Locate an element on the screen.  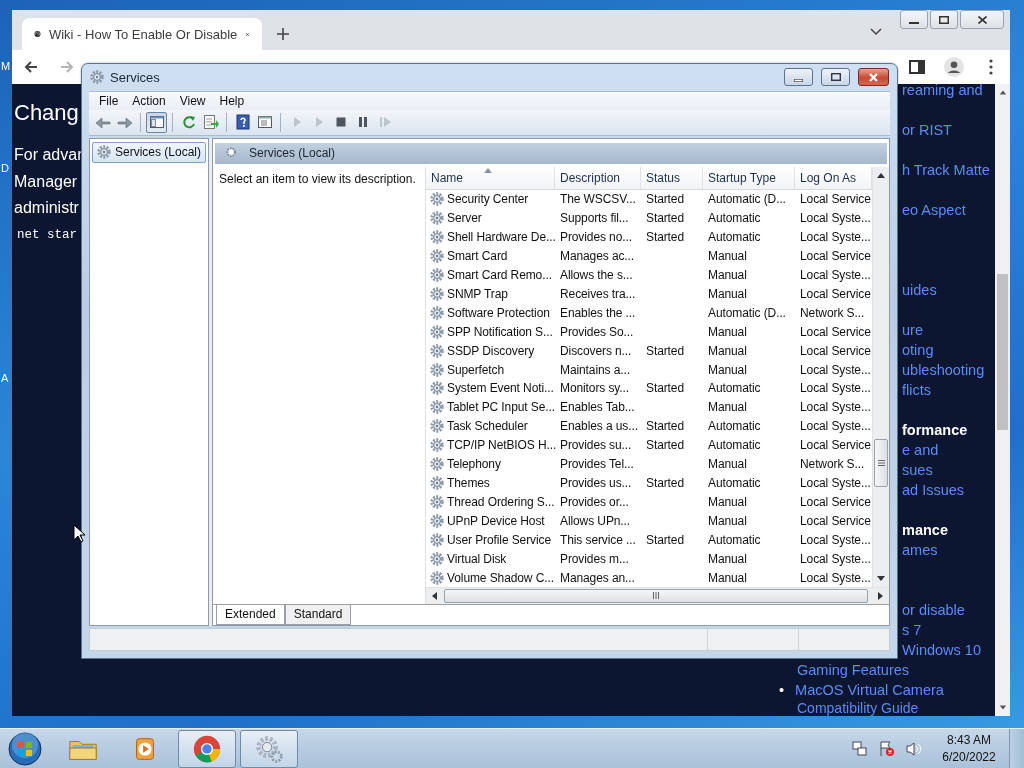
sidebar-link: or RIST is located at coordinates (927, 130).